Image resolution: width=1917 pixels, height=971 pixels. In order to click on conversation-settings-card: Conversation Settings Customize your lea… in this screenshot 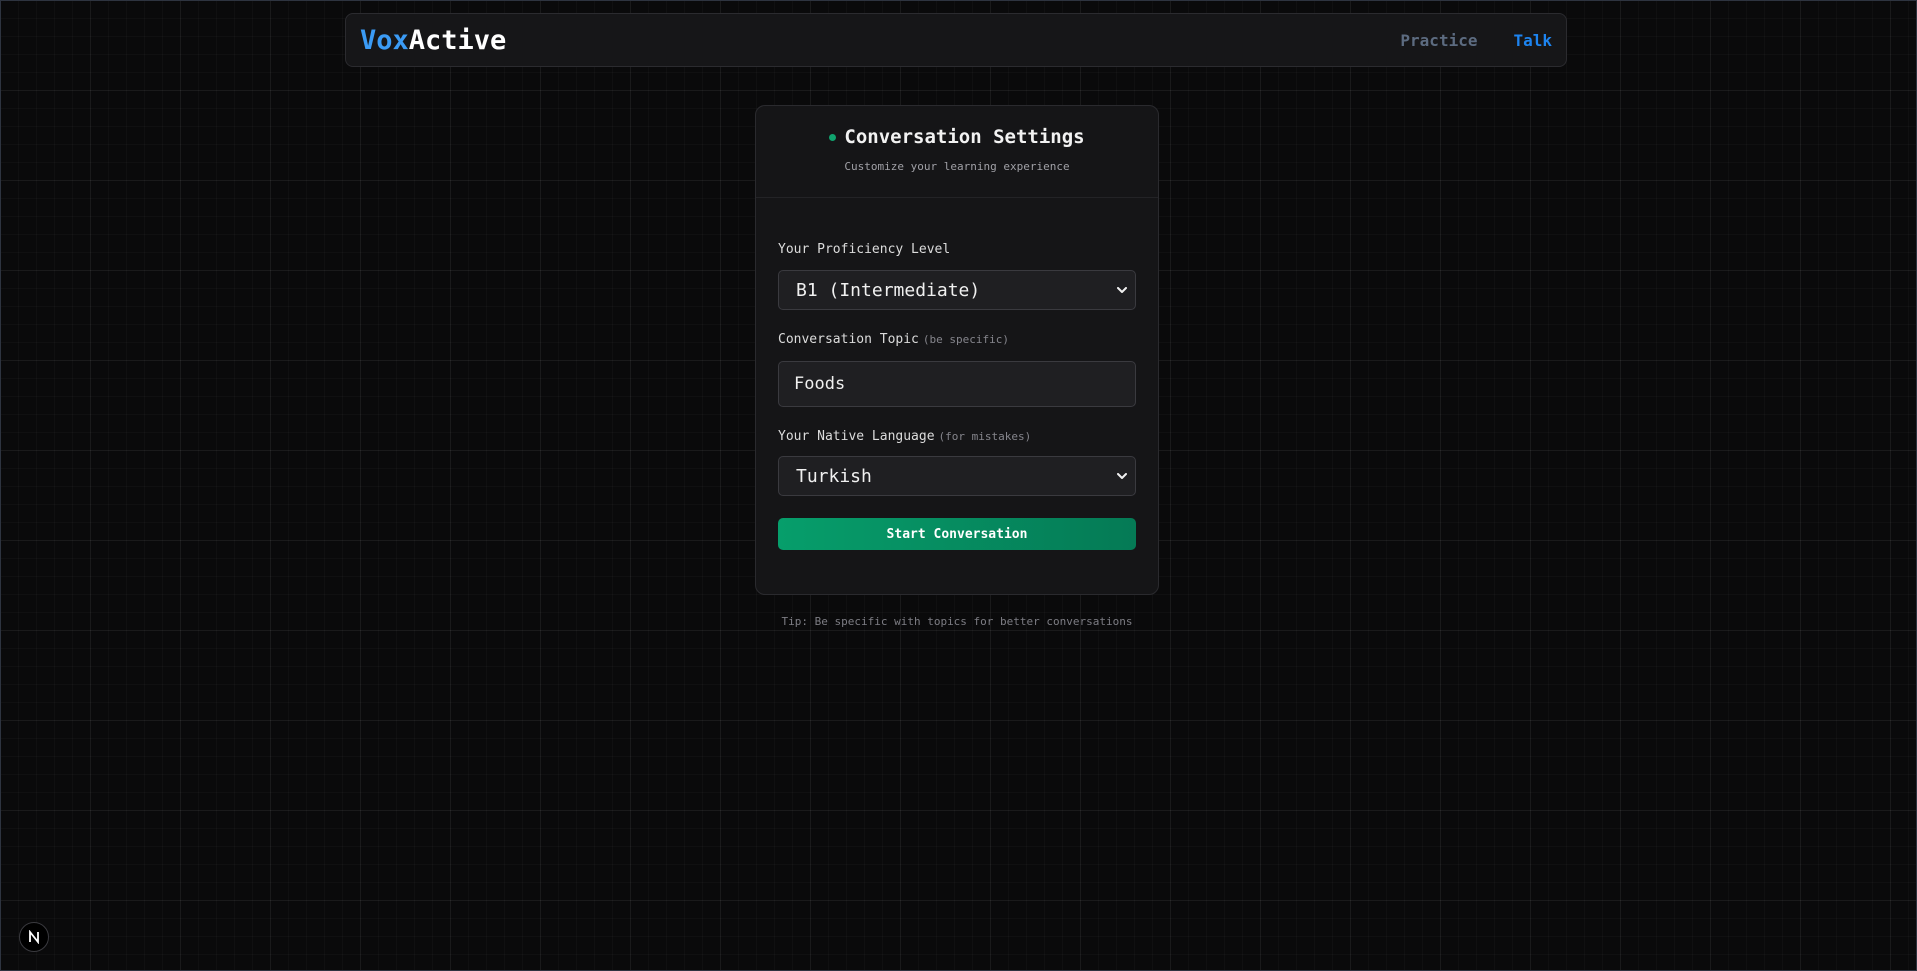, I will do `click(957, 350)`.